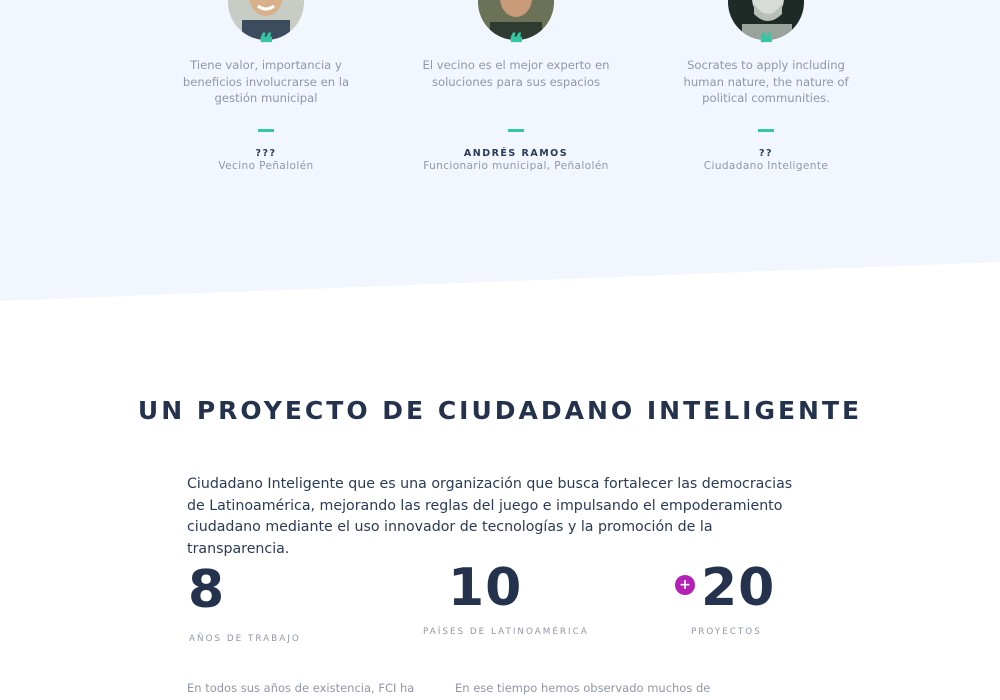 This screenshot has height=700, width=1000. What do you see at coordinates (766, 153) in the screenshot?
I see `testimonial-author: ??` at bounding box center [766, 153].